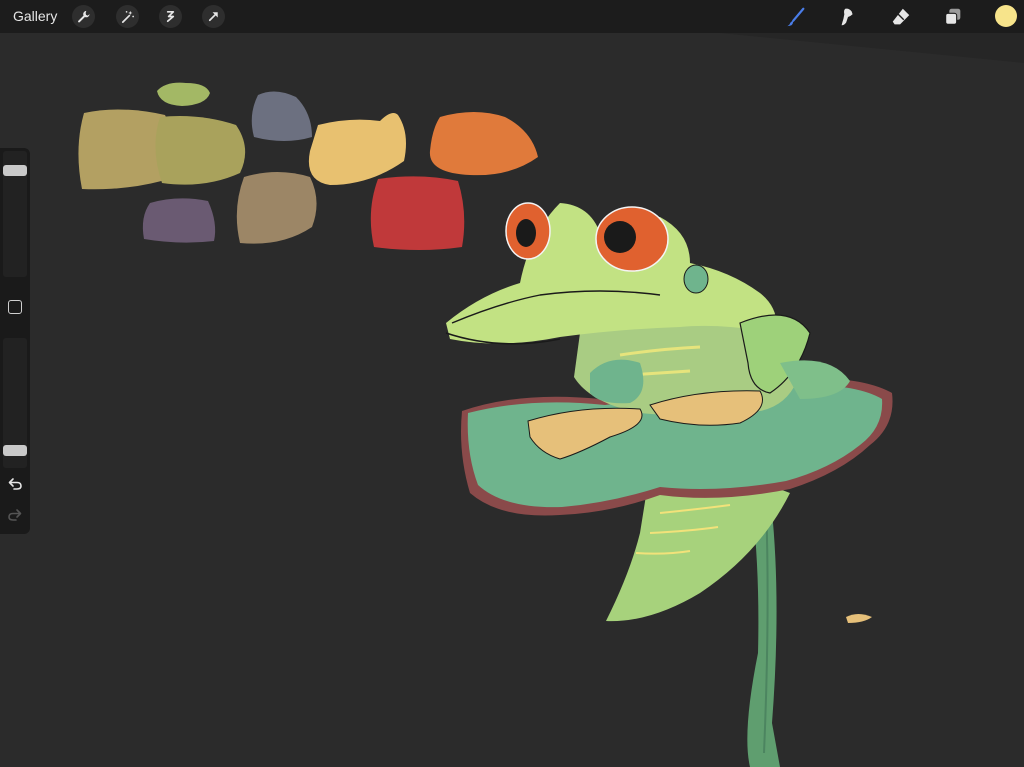  I want to click on smudge-icon, so click(847, 17).